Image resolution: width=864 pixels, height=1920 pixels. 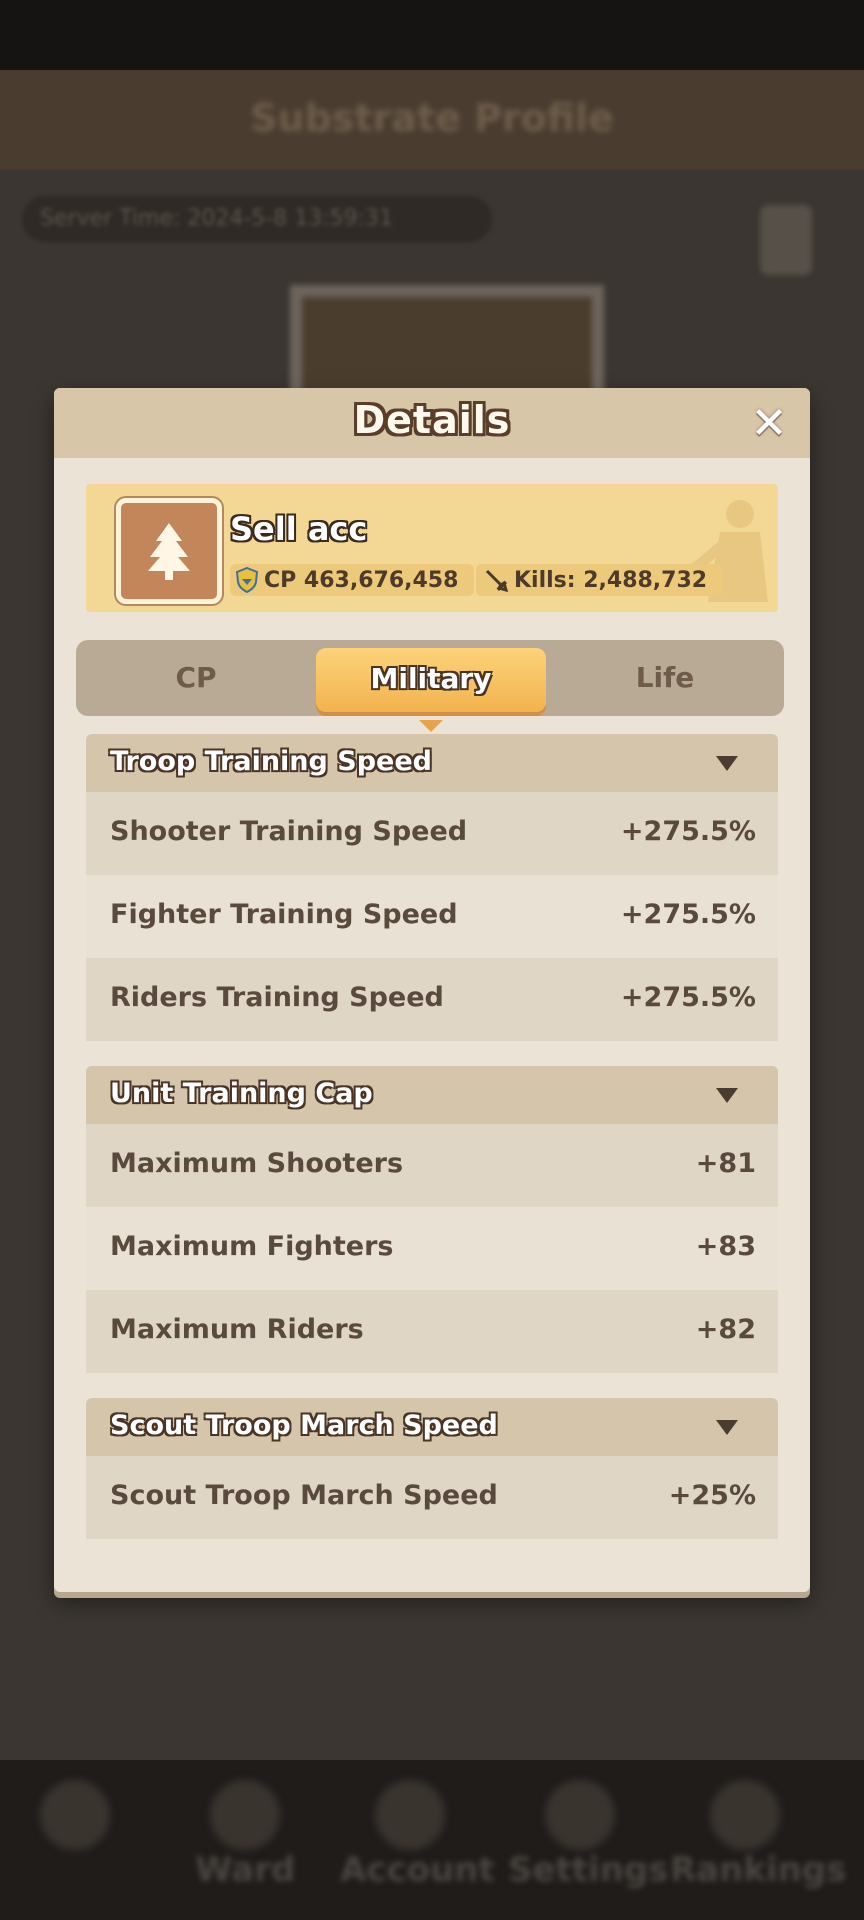 What do you see at coordinates (277, 997) in the screenshot?
I see `stat-label: Riders Training Speed` at bounding box center [277, 997].